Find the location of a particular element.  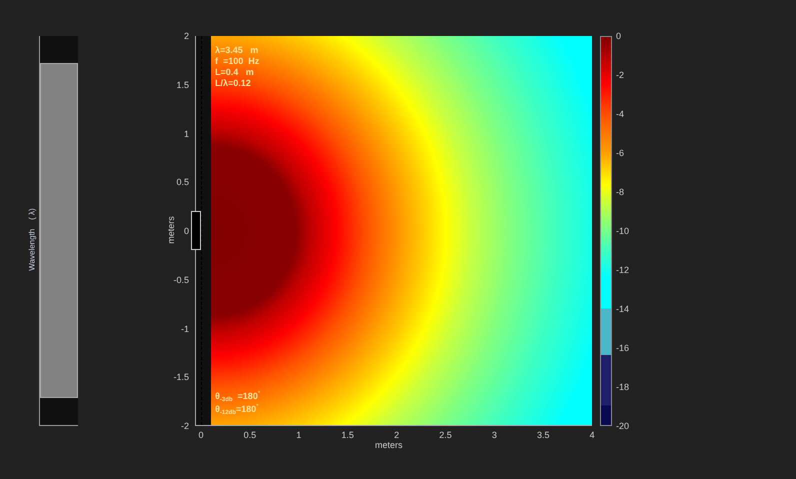

y-tick-label: -2 is located at coordinates (184, 426).